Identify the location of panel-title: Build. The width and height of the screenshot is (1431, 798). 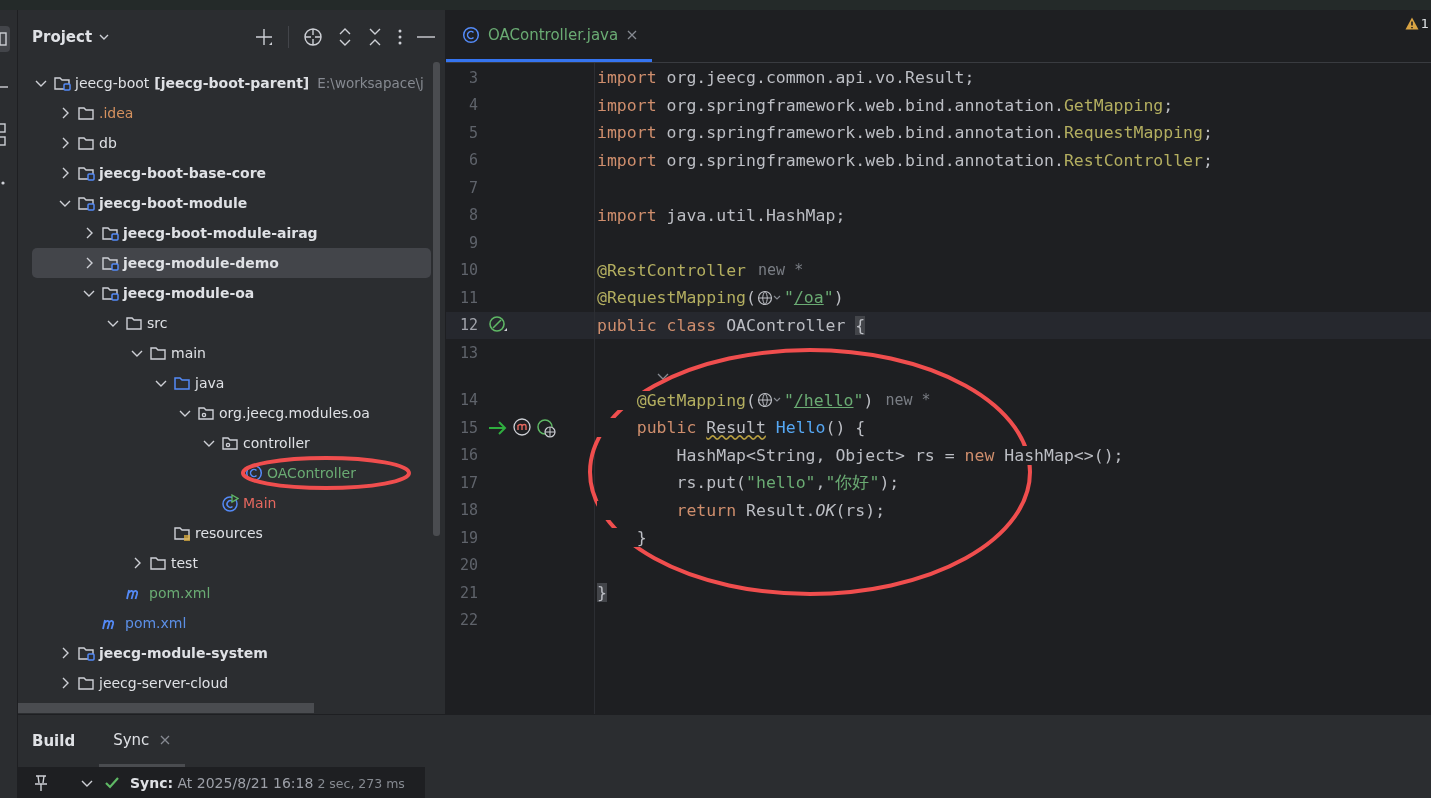
(54, 741).